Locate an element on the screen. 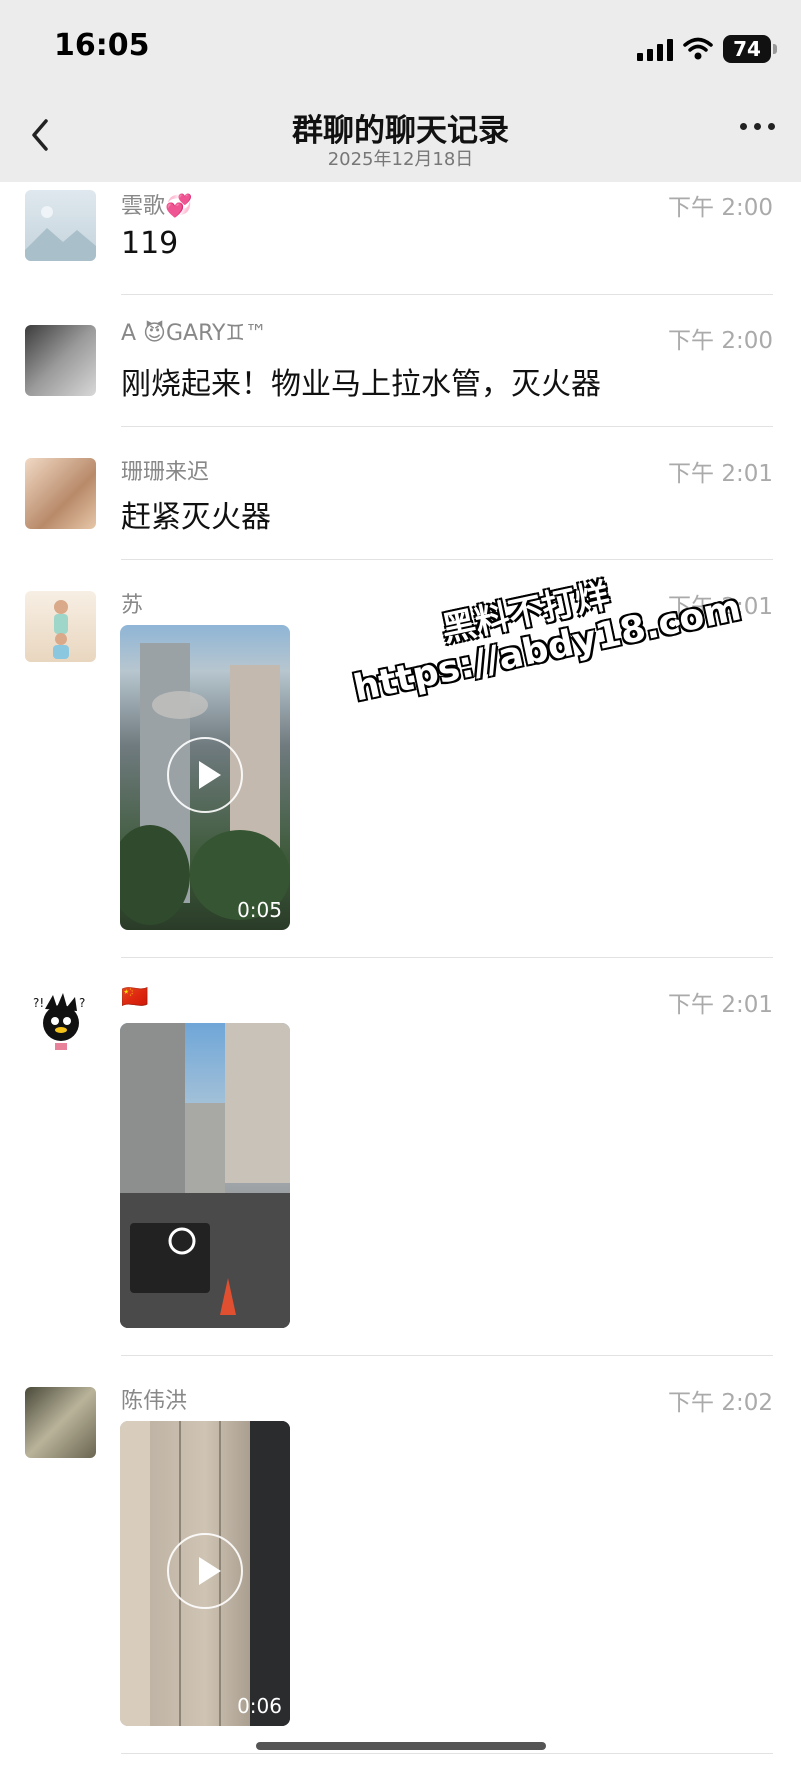  status-icons: 74 is located at coordinates (707, 49).